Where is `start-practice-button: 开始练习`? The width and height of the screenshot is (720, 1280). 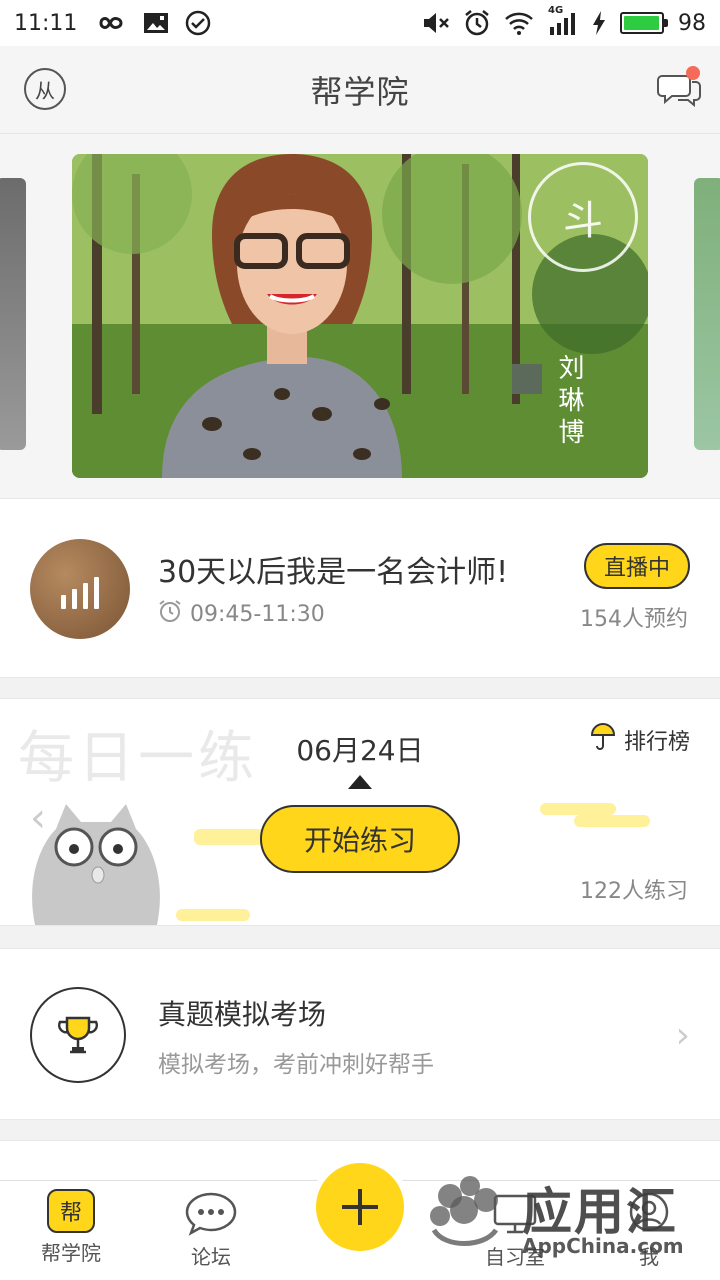
start-practice-button: 开始练习 is located at coordinates (360, 839).